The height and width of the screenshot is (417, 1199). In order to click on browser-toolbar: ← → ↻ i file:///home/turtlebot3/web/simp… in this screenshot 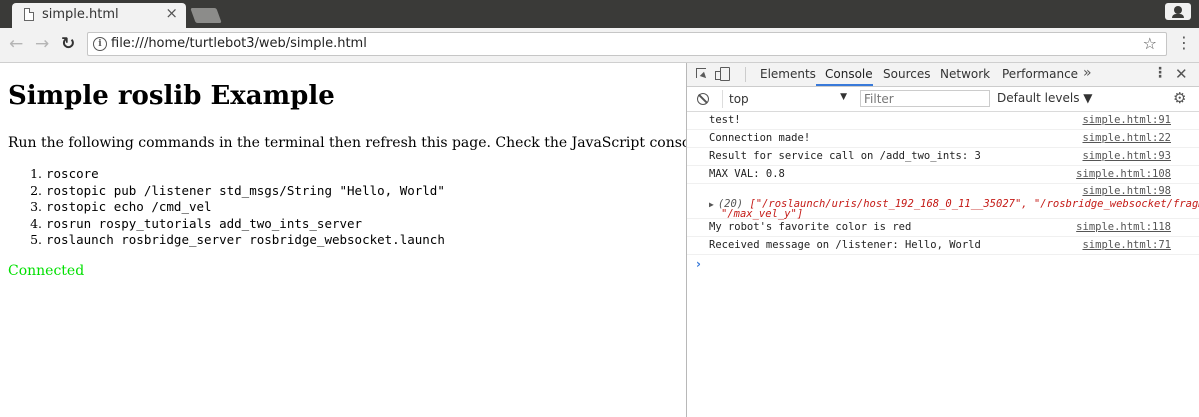, I will do `click(599, 45)`.